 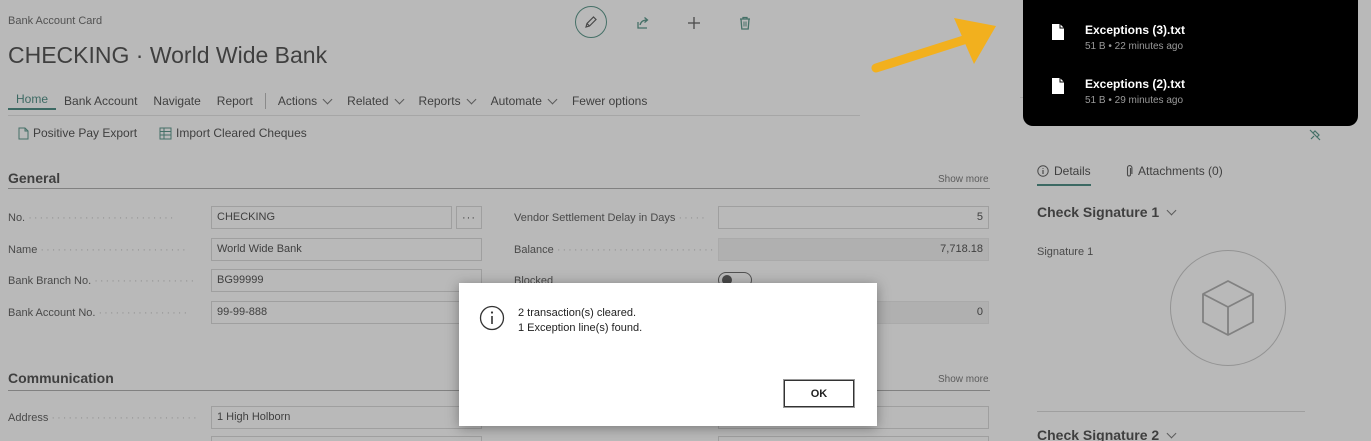 What do you see at coordinates (933, 45) in the screenshot?
I see `arrow-annotation-icon` at bounding box center [933, 45].